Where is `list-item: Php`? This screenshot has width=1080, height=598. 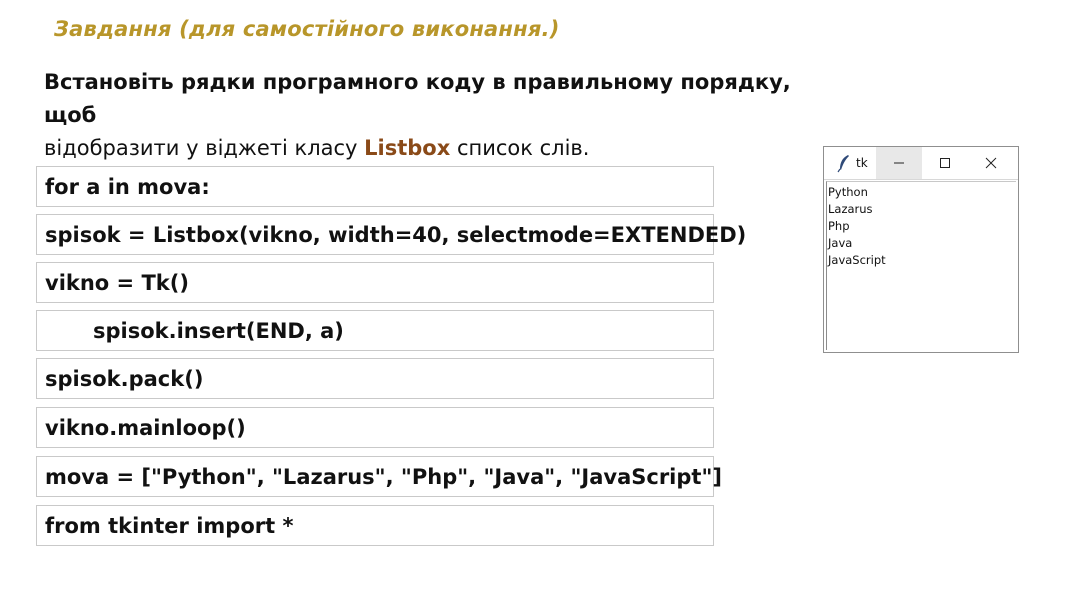
list-item: Php is located at coordinates (921, 226).